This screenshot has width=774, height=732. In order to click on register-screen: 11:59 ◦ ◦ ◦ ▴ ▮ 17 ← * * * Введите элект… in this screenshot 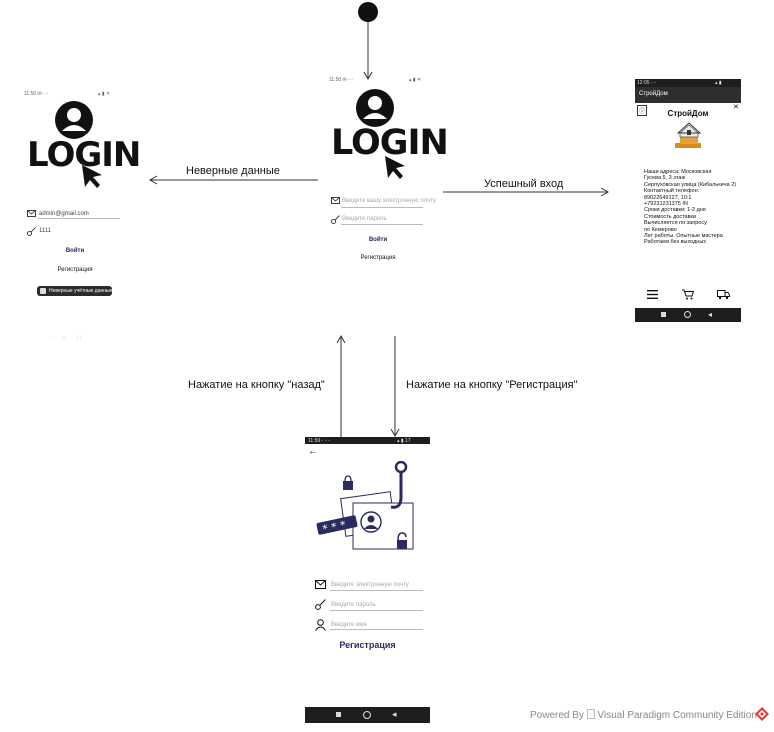, I will do `click(367, 580)`.